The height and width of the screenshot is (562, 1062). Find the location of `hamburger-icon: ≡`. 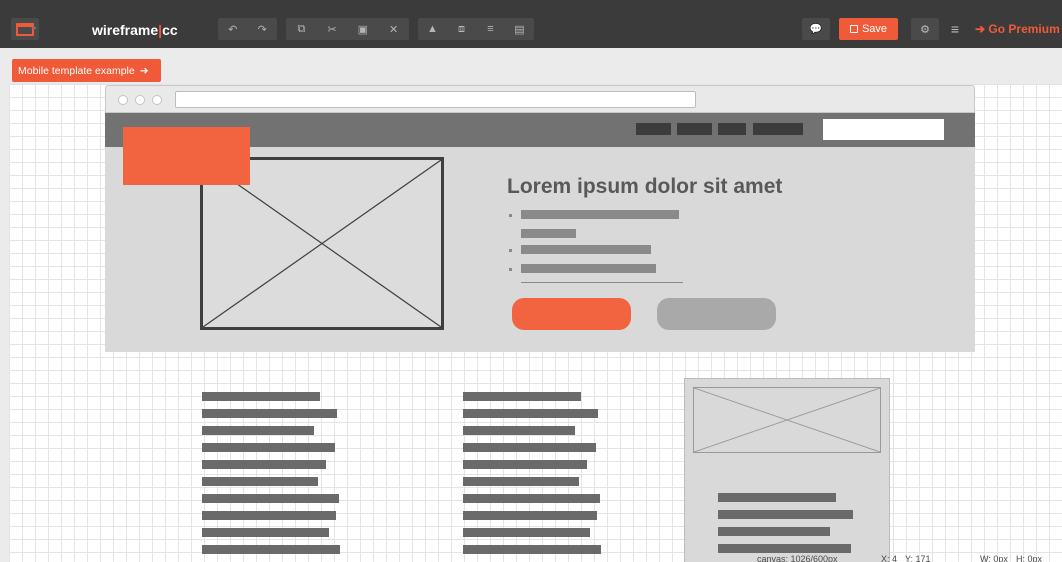

hamburger-icon: ≡ is located at coordinates (955, 29).